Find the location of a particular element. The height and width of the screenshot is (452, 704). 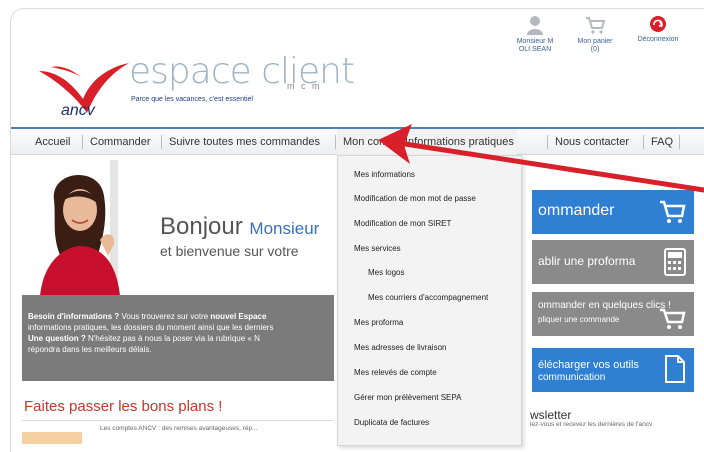

logo-text: ancv is located at coordinates (78, 110).